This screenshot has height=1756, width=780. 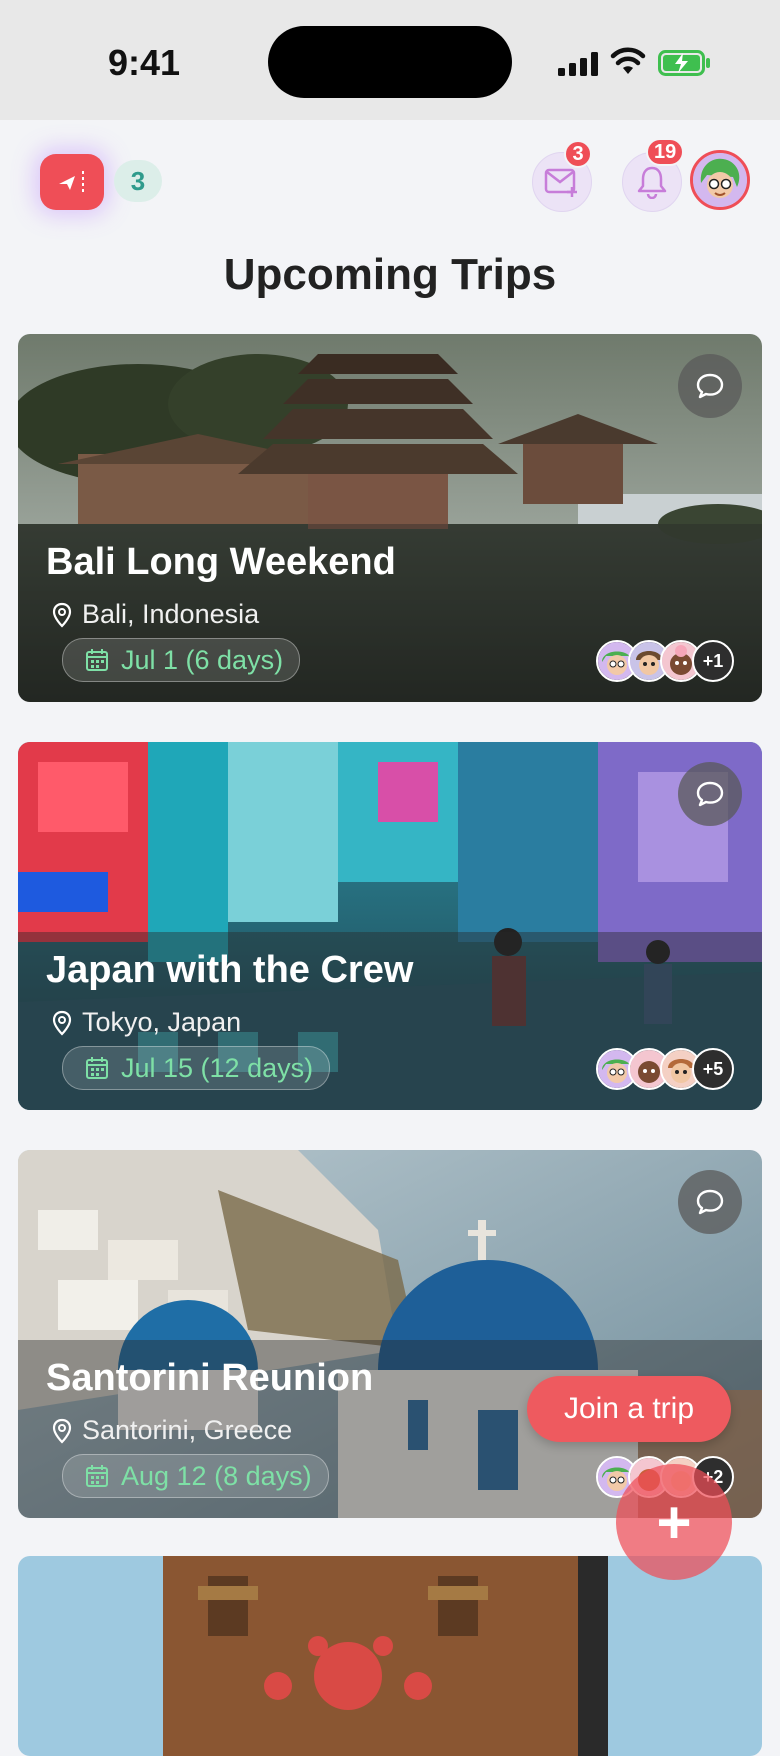 I want to click on avatar, so click(x=720, y=180).